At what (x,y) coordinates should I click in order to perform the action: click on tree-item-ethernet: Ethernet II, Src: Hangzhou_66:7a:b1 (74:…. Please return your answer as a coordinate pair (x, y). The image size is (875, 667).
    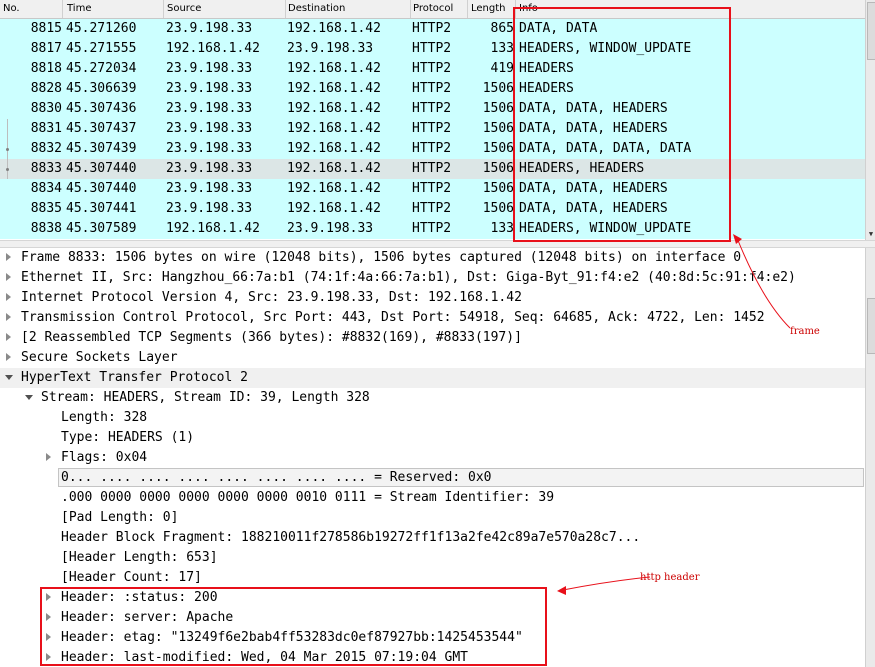
    Looking at the image, I should click on (432, 278).